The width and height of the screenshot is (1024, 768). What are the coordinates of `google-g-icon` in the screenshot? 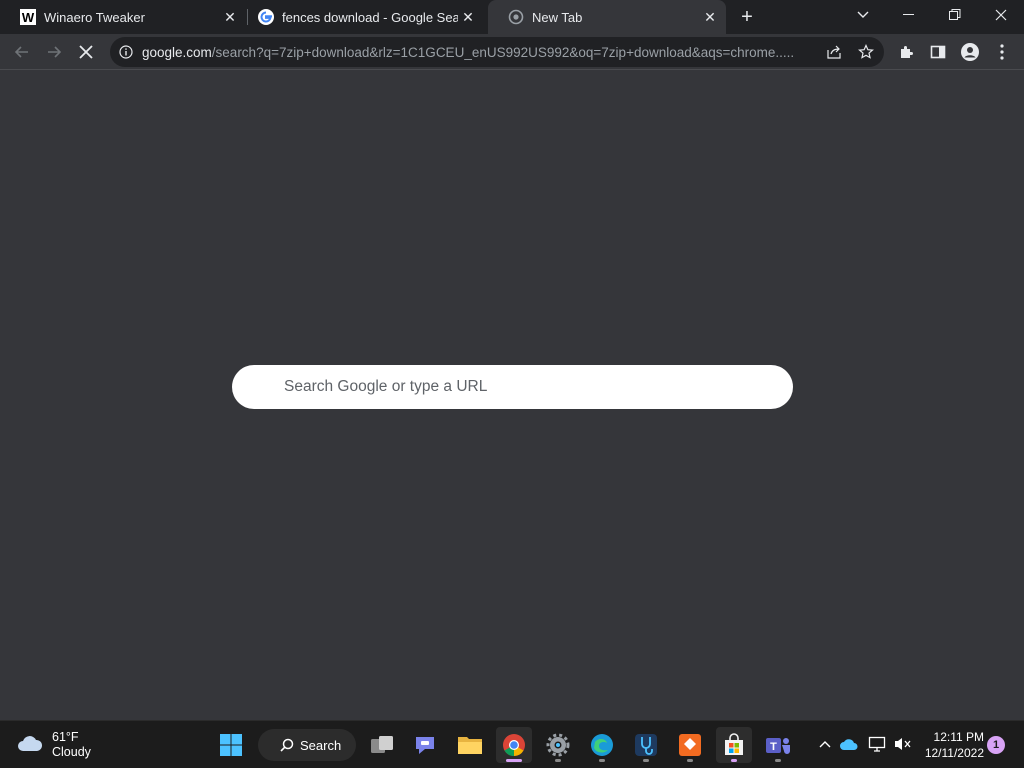 It's located at (266, 17).